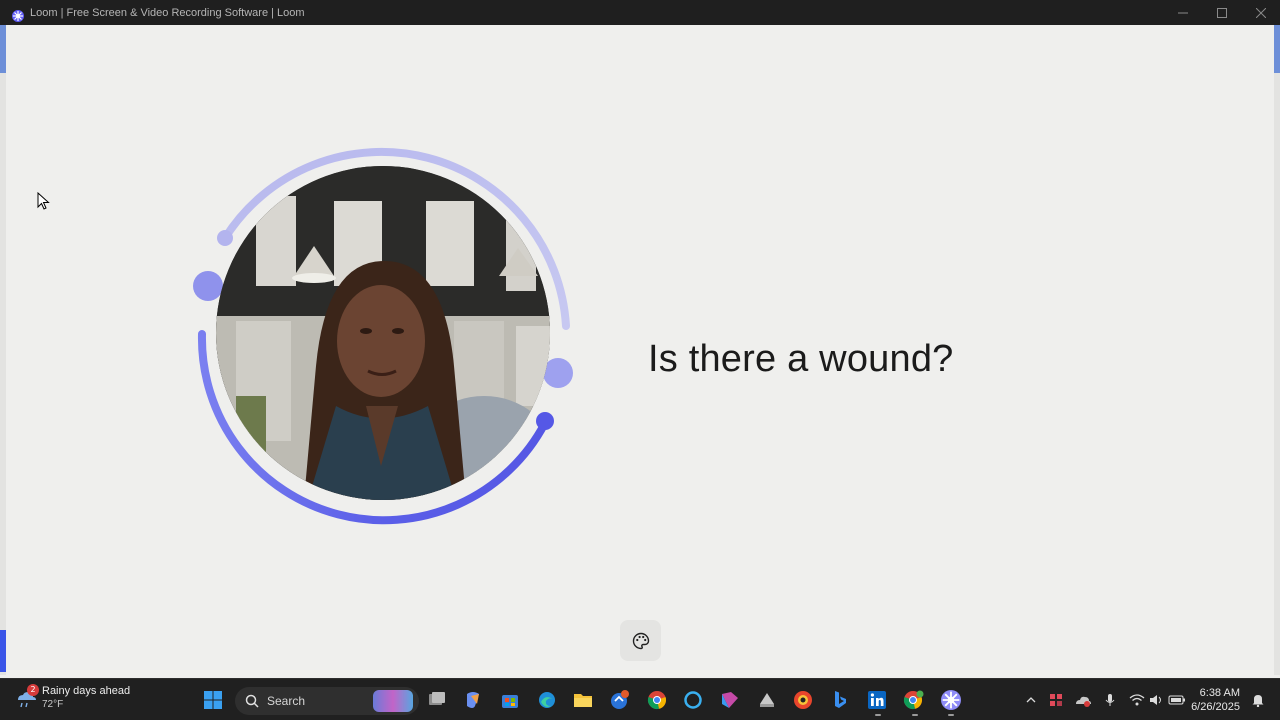  I want to click on microphone-icon, so click(1110, 700).